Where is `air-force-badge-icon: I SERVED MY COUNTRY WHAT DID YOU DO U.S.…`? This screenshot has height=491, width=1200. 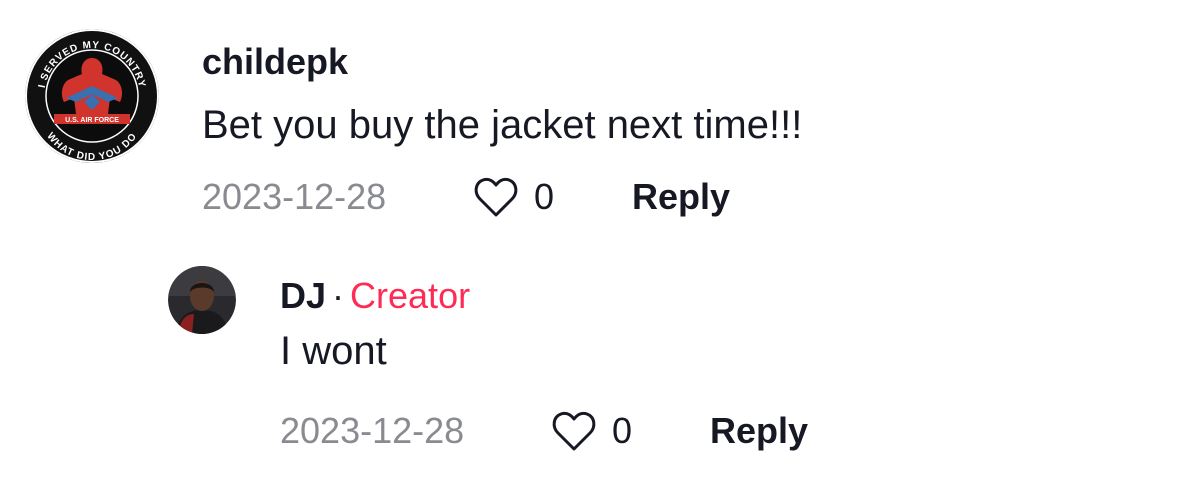
air-force-badge-icon: I SERVED MY COUNTRY WHAT DID YOU DO U.S.… is located at coordinates (92, 96).